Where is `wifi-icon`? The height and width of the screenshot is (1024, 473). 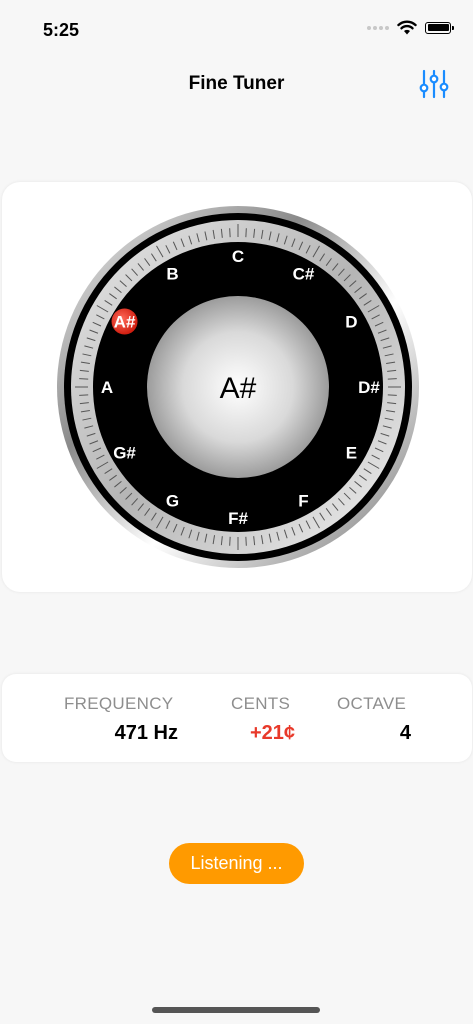
wifi-icon is located at coordinates (407, 27).